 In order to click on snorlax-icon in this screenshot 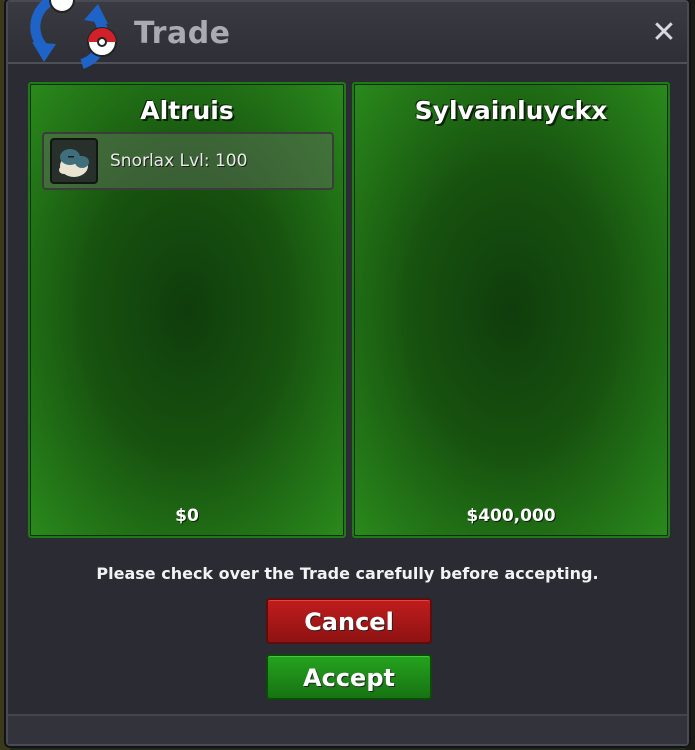, I will do `click(74, 161)`.